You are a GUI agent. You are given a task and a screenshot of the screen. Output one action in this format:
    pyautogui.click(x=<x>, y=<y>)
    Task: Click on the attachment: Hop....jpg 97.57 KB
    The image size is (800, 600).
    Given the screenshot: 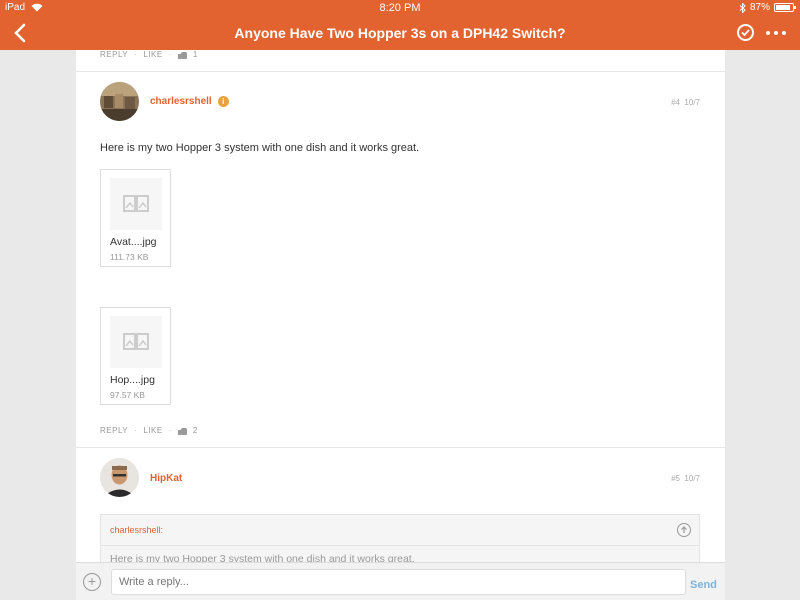 What is the action you would take?
    pyautogui.click(x=135, y=356)
    